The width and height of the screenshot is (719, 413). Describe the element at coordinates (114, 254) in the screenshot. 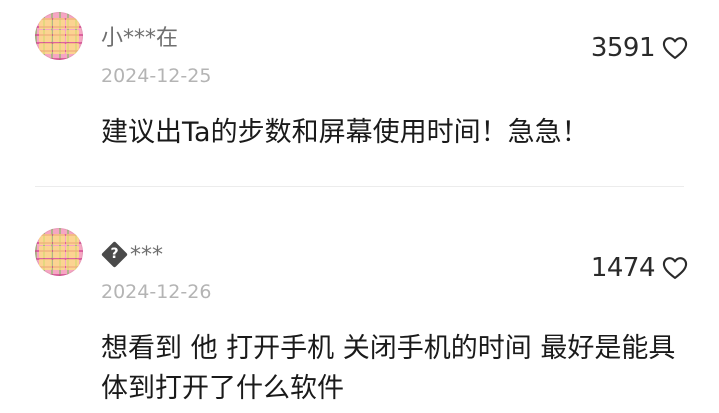

I see `replacement-character-icon` at that location.